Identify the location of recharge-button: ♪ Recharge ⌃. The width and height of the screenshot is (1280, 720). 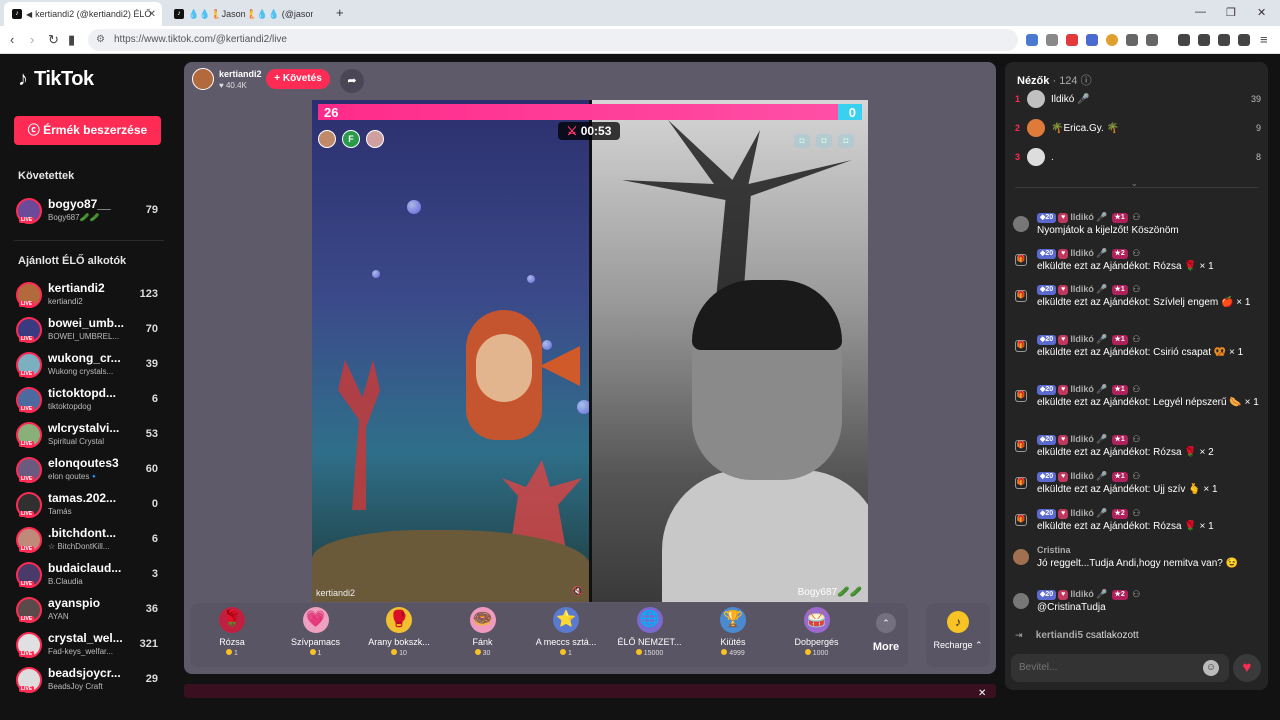
(958, 635).